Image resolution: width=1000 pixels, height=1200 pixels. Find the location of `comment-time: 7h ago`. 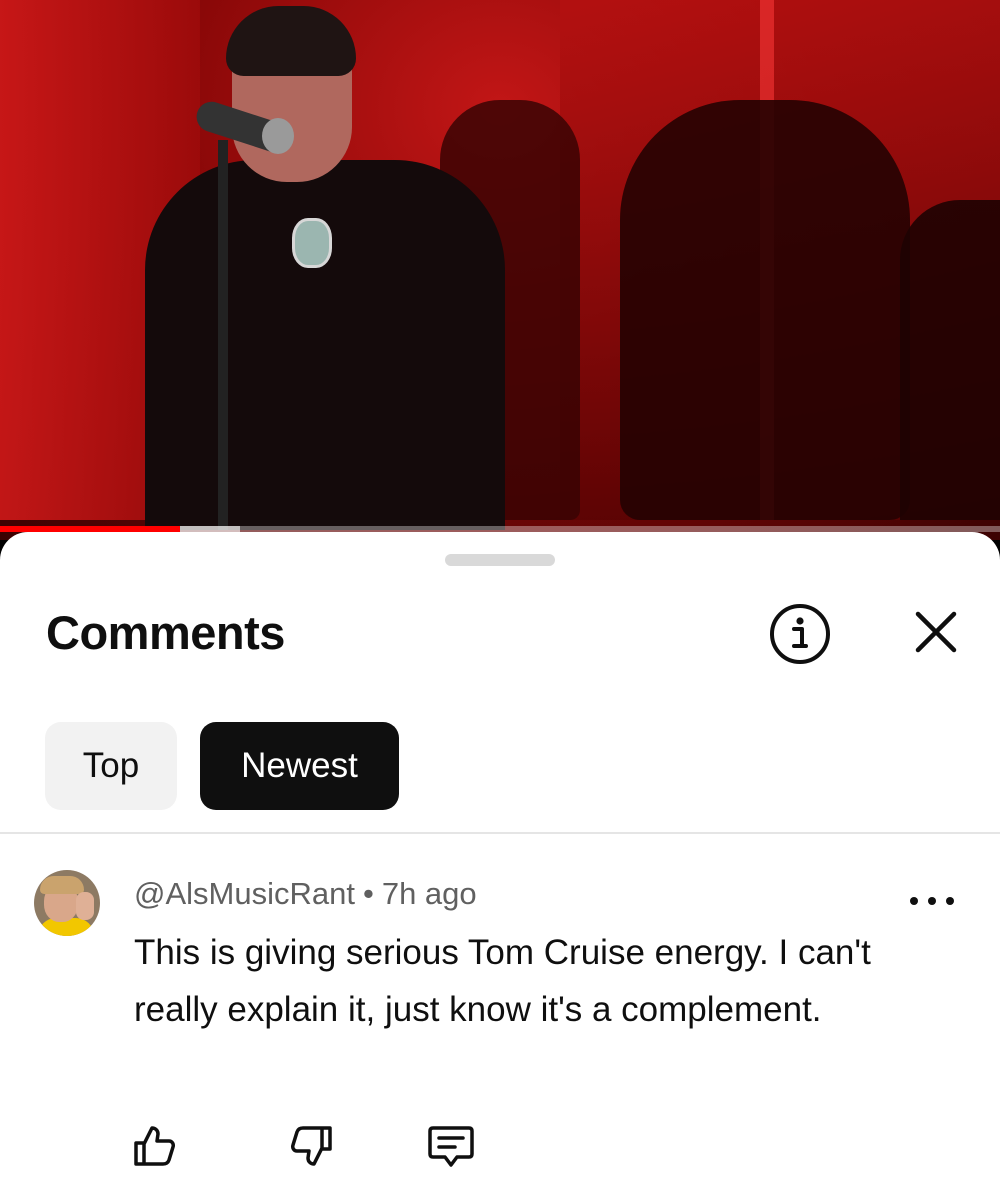

comment-time: 7h ago is located at coordinates (429, 893).